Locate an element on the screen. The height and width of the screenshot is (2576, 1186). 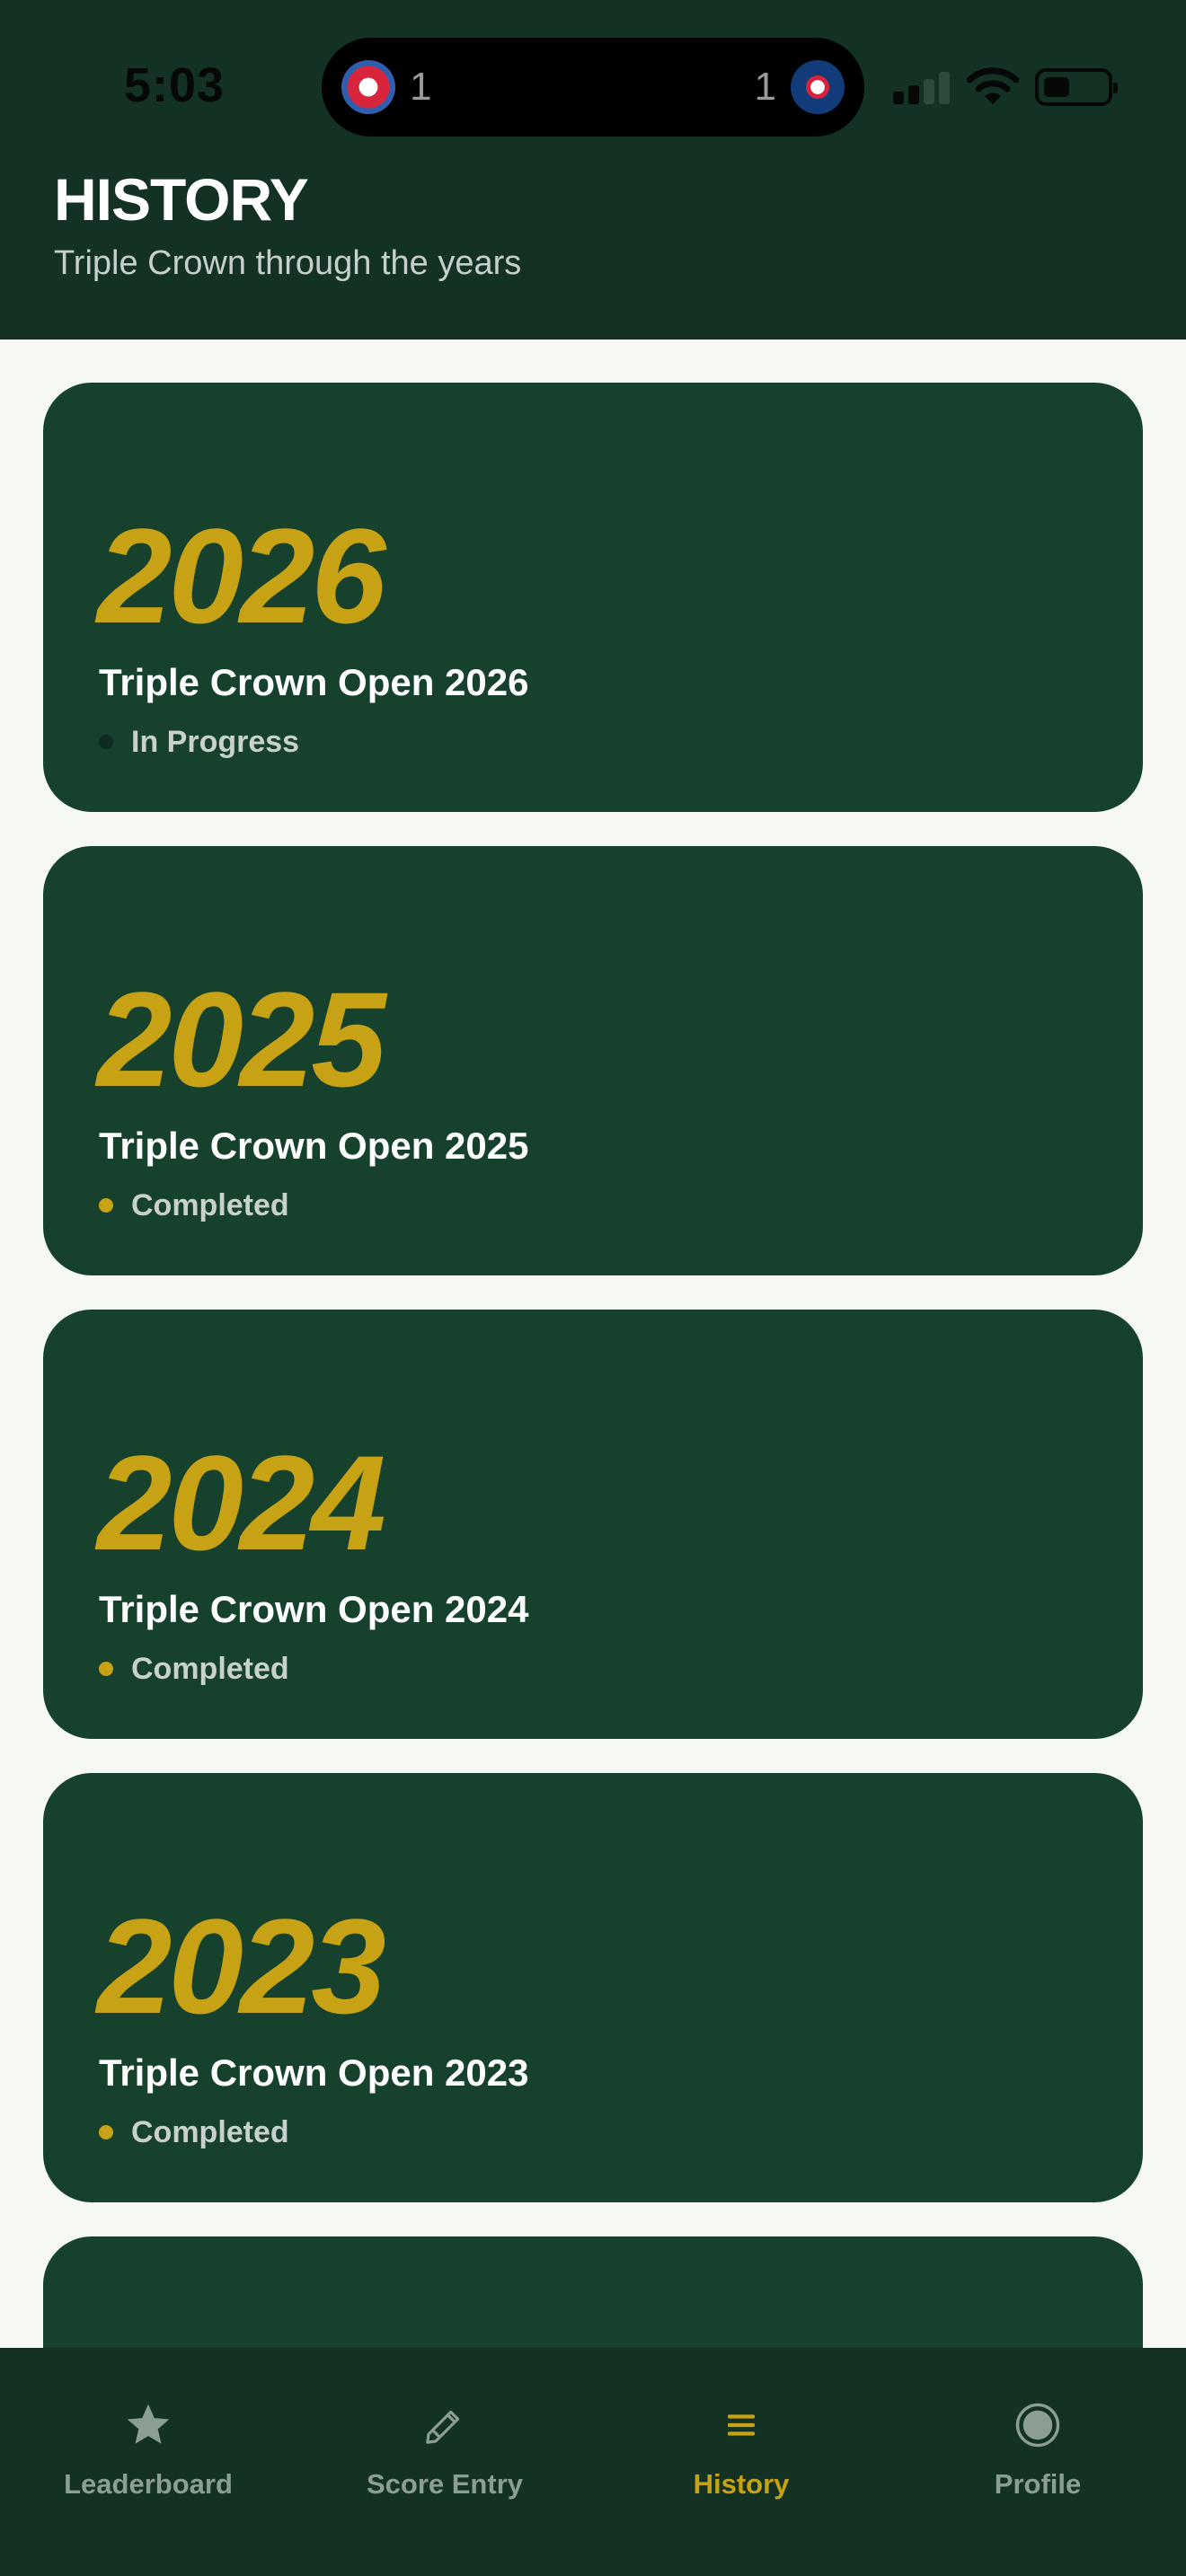
live-activity-island: 1 1 is located at coordinates (593, 87).